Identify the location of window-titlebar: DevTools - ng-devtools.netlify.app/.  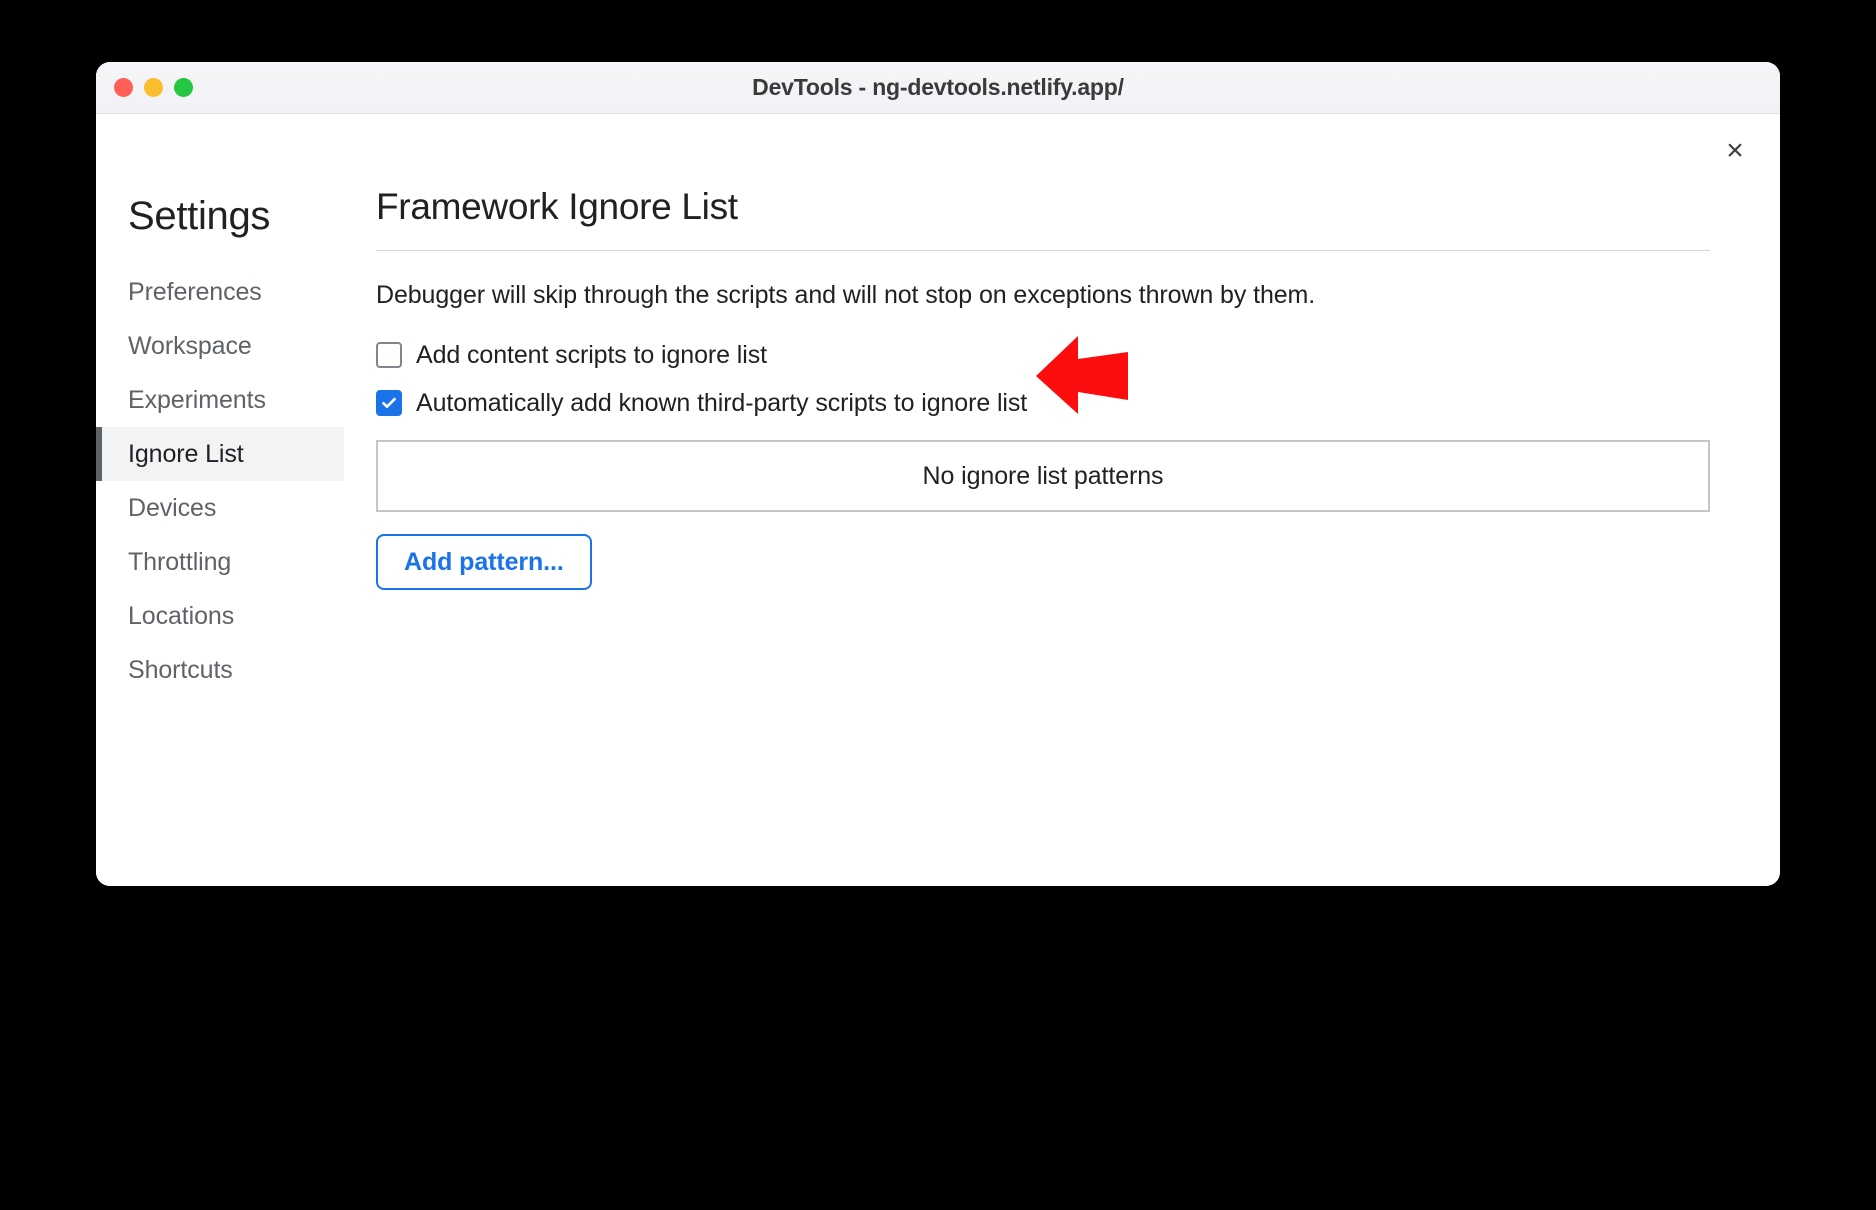
(938, 88).